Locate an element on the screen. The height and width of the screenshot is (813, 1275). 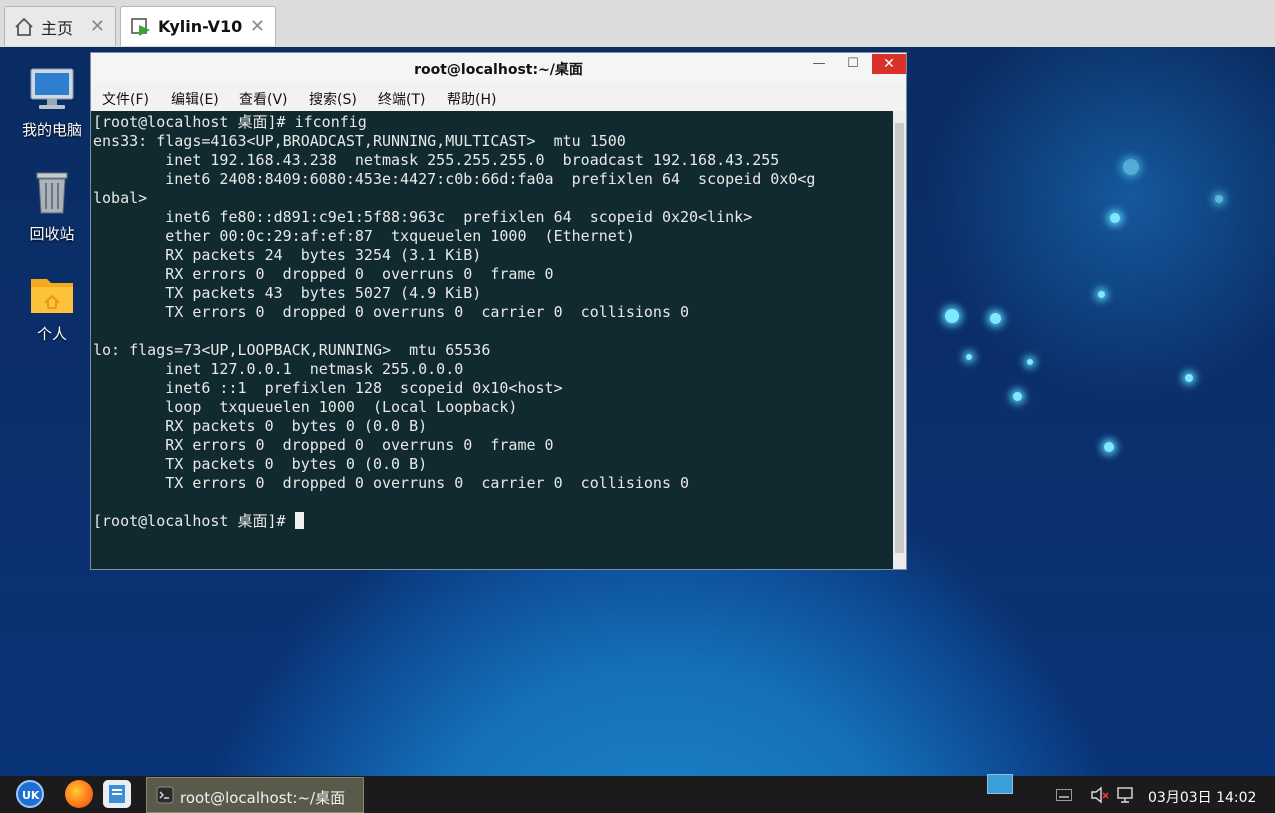
desktop-icon-trash: 回收站 is located at coordinates (52, 206).